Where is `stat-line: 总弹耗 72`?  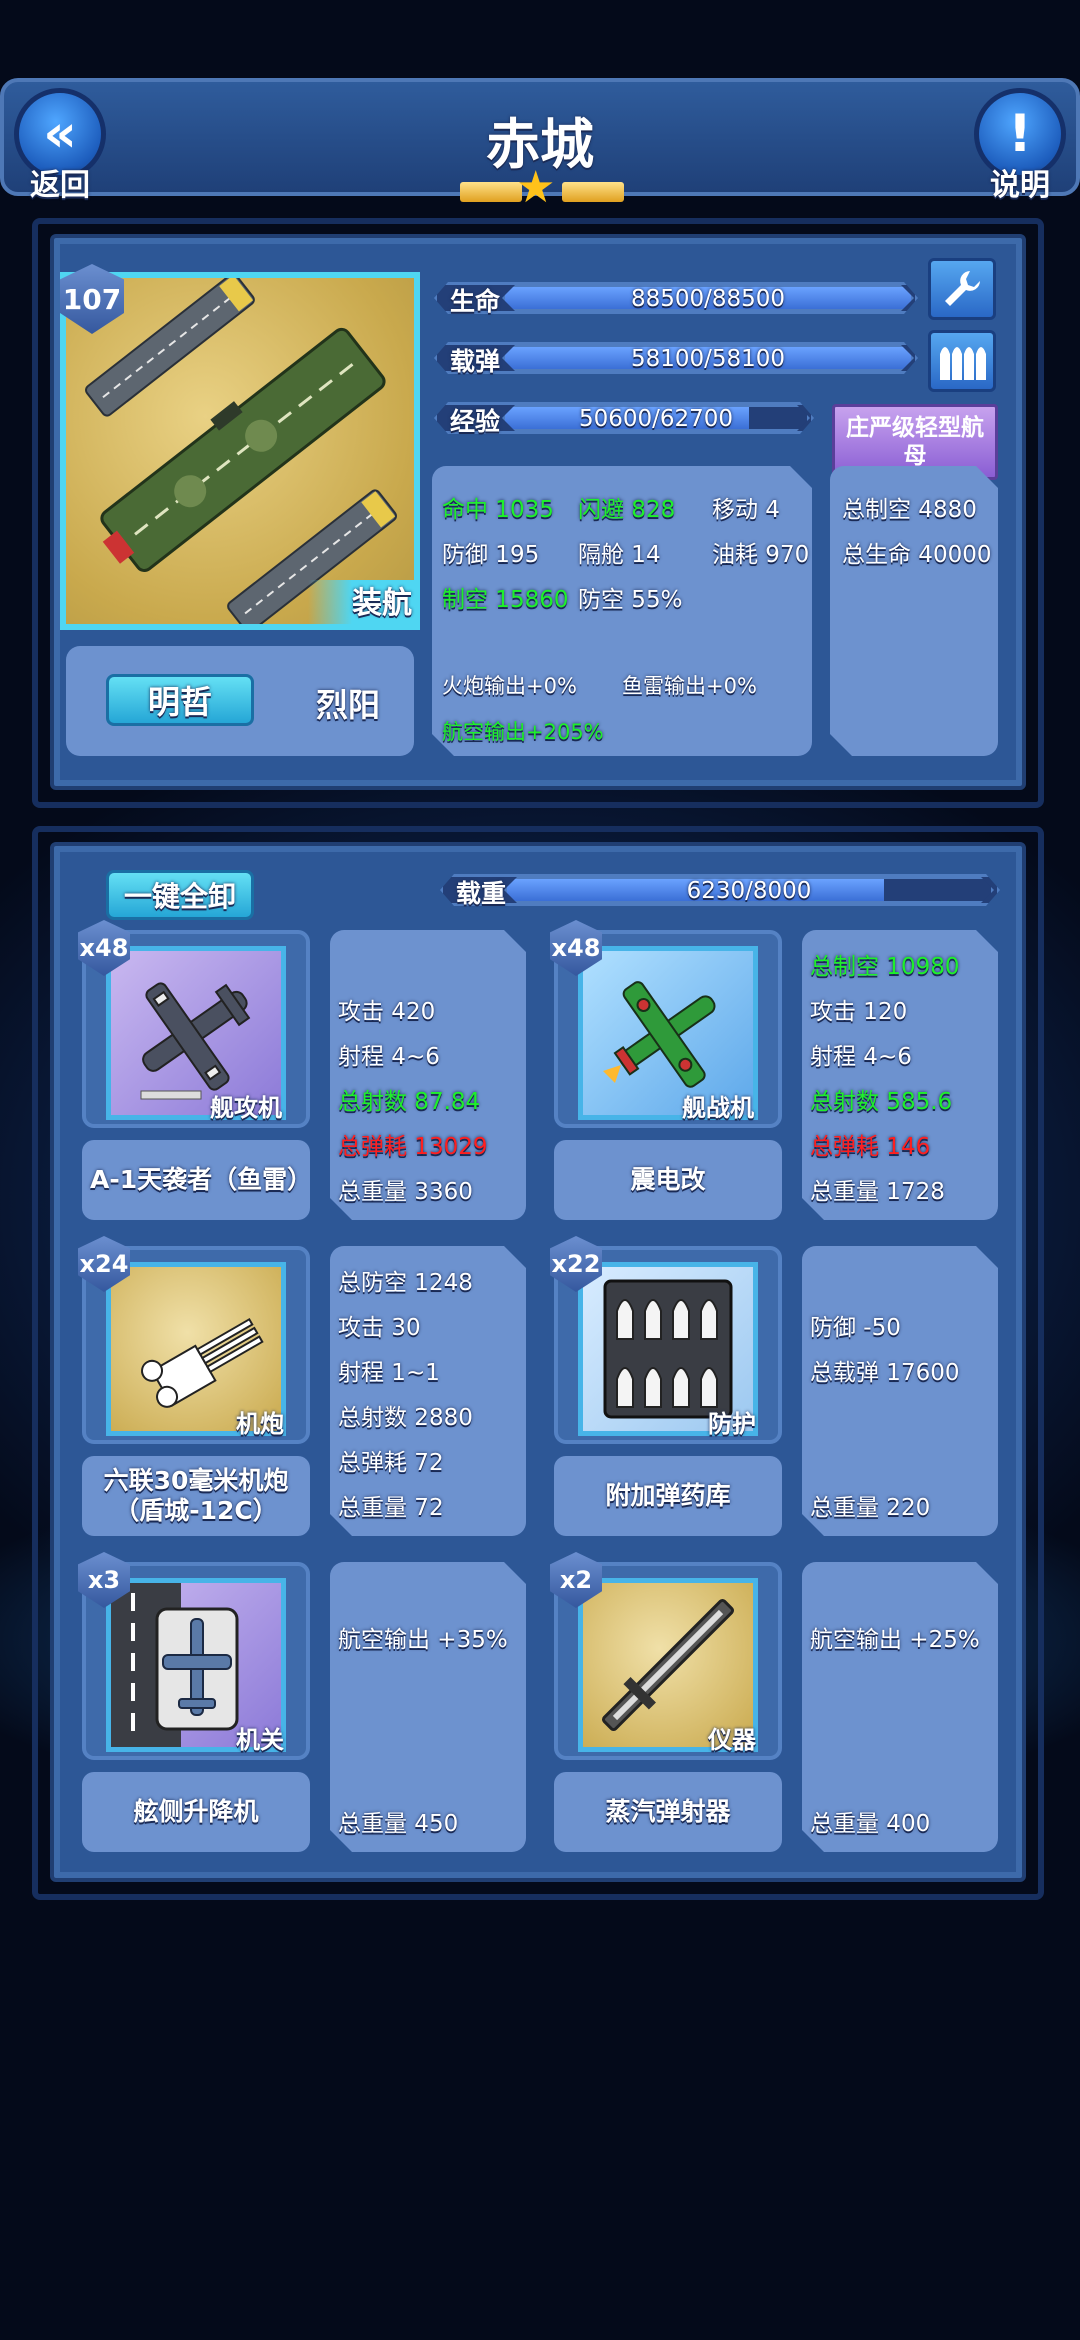 stat-line: 总弹耗 72 is located at coordinates (391, 1463).